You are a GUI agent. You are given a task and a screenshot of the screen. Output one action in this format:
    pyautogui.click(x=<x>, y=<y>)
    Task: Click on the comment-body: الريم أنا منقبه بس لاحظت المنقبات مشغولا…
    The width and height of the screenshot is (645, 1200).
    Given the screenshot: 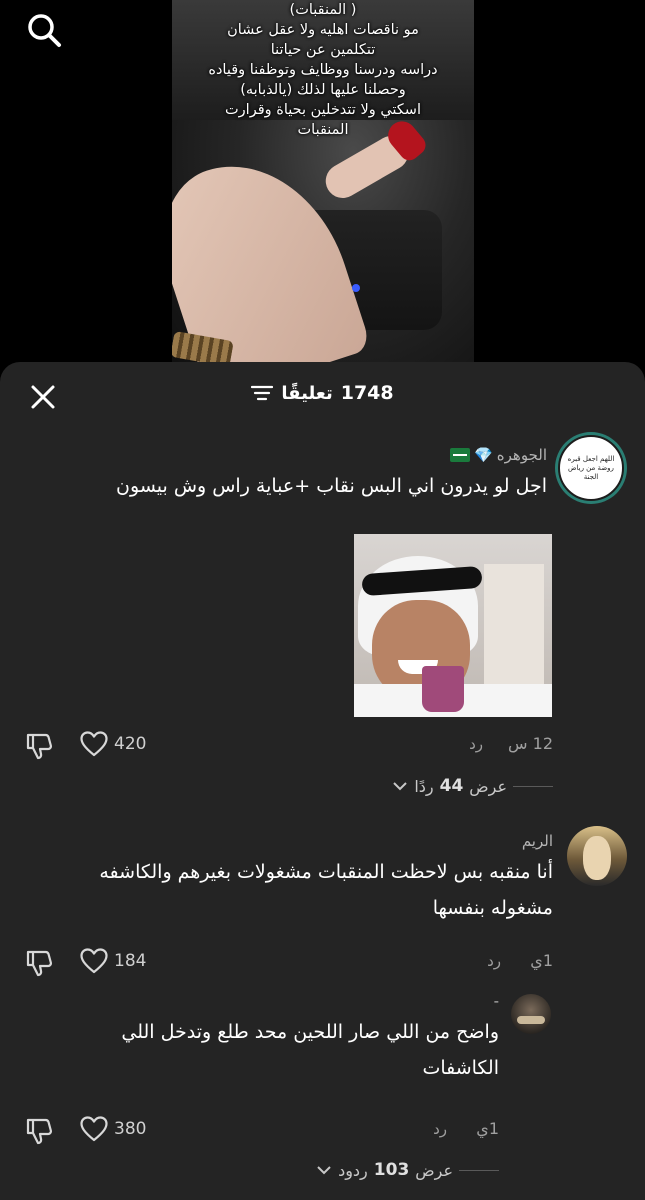 What is the action you would take?
    pyautogui.click(x=288, y=879)
    